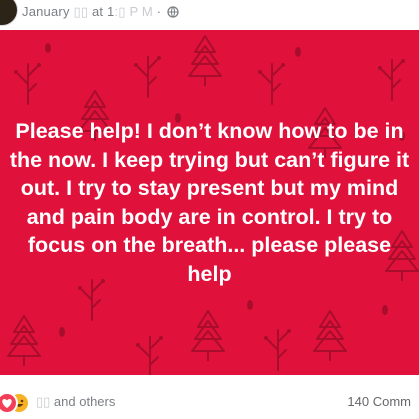  I want to click on post-time: at 1, so click(103, 11).